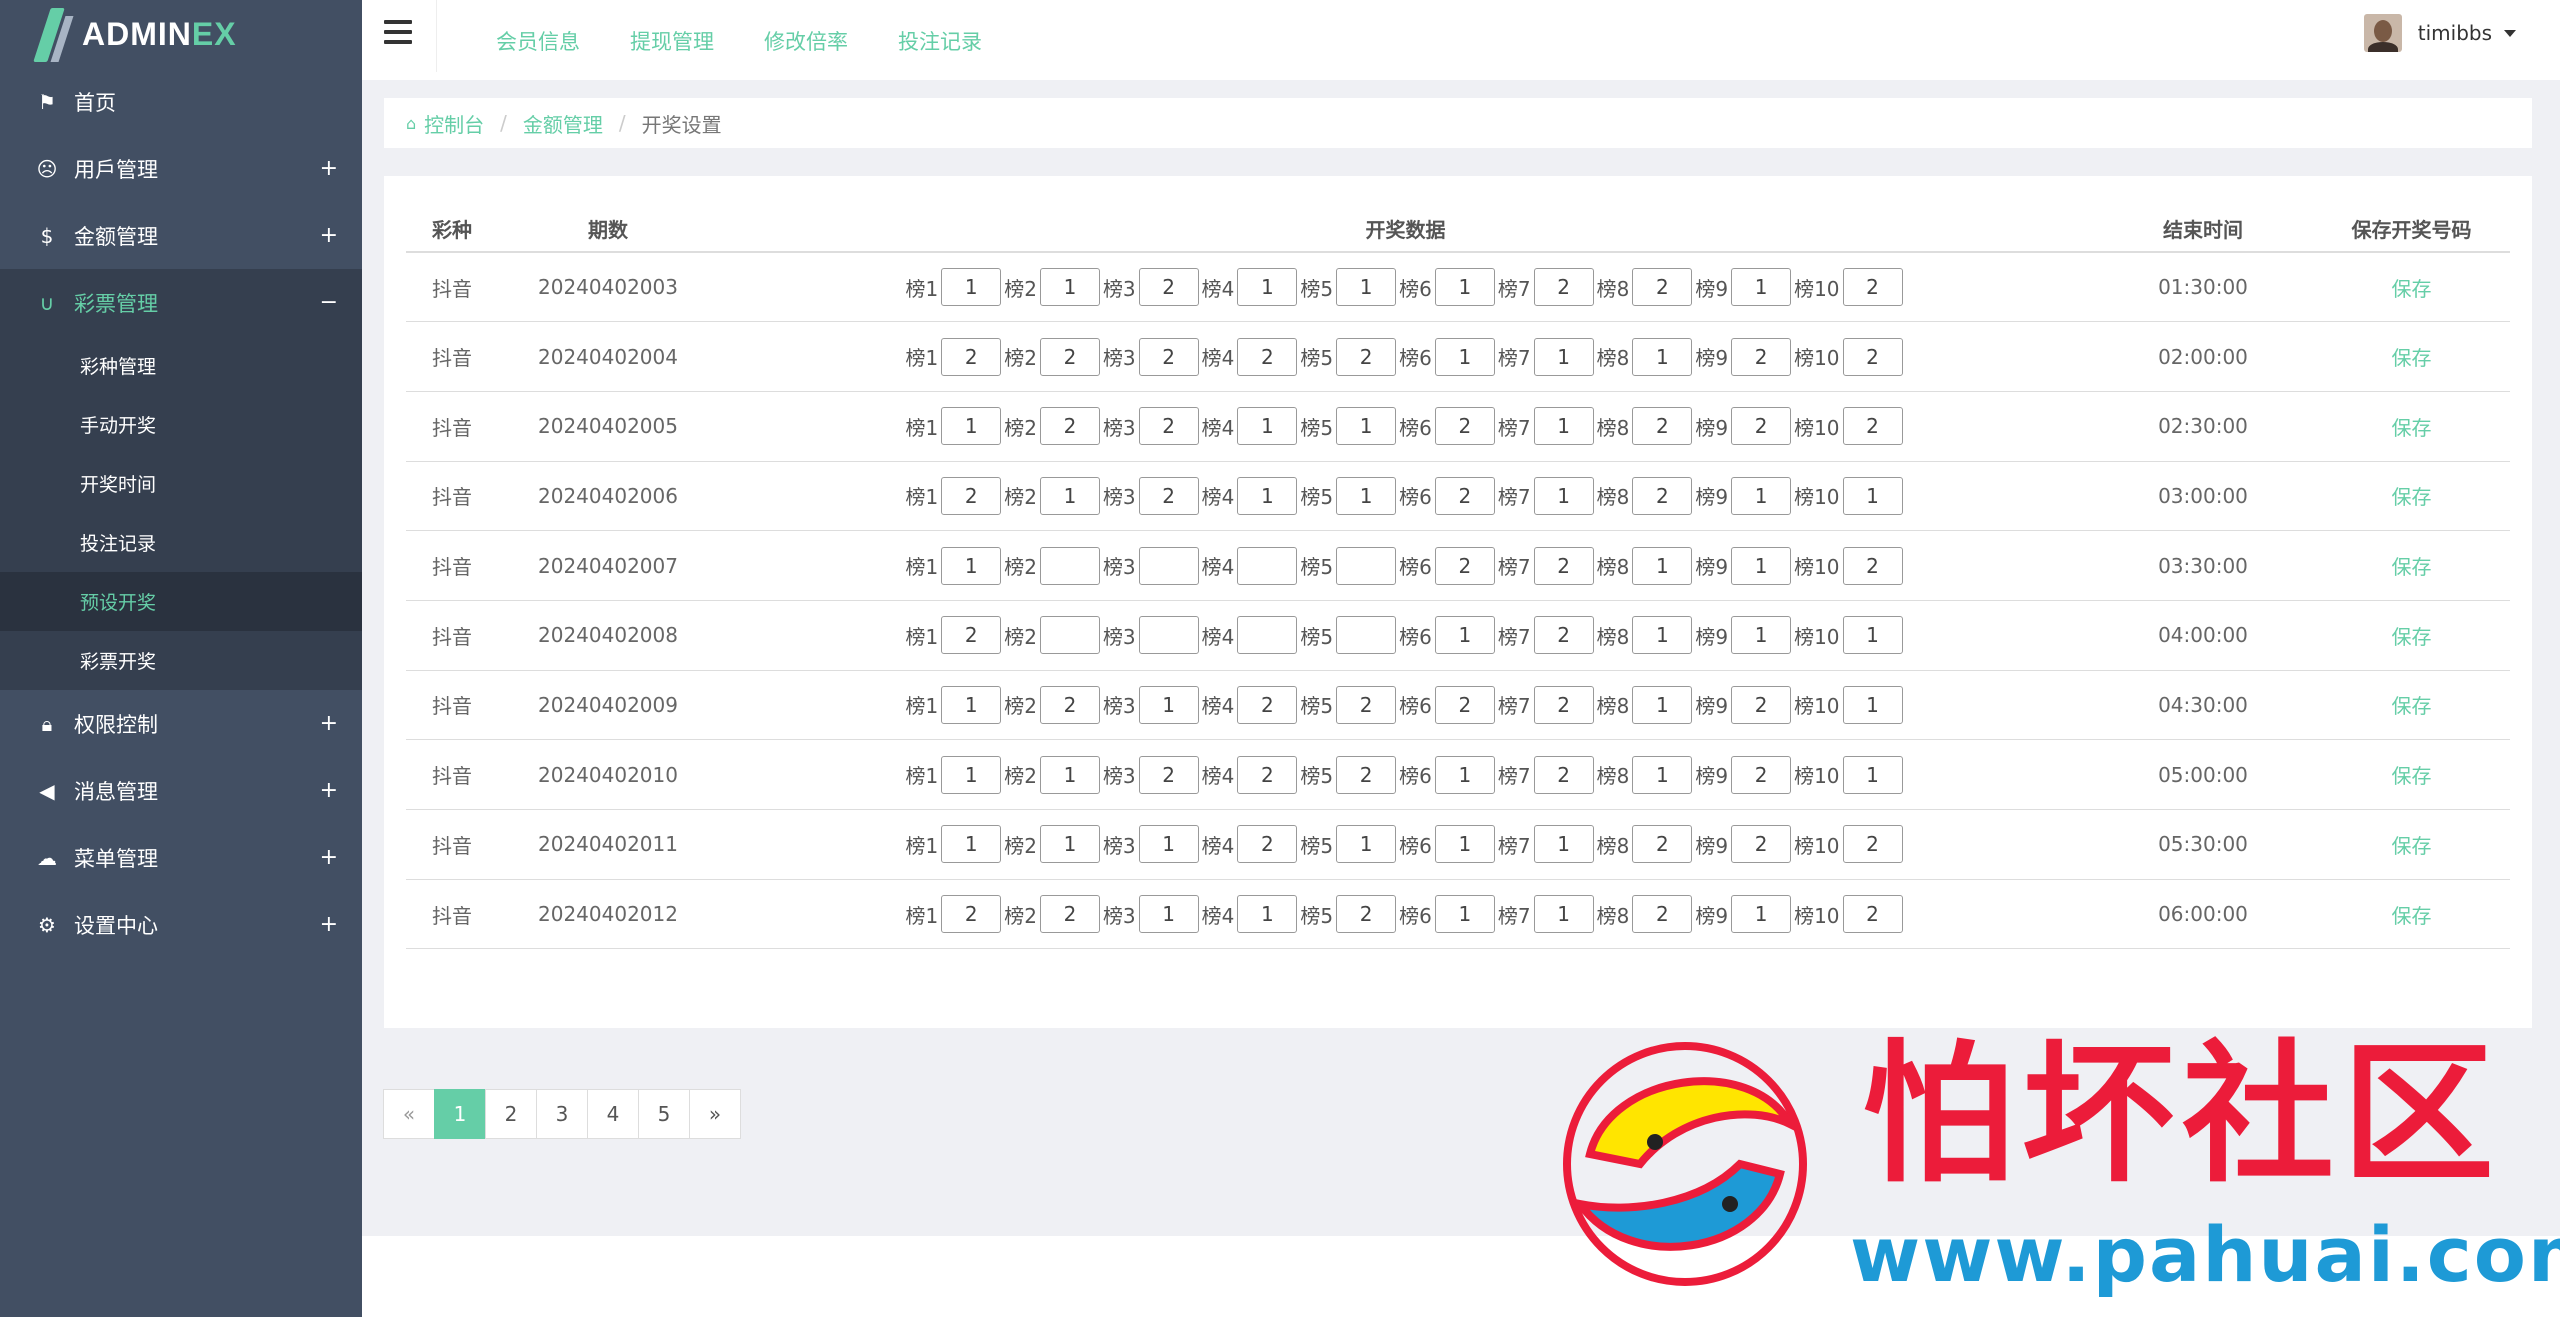 The width and height of the screenshot is (2560, 1317). I want to click on user-menu: timibbs, so click(2439, 33).